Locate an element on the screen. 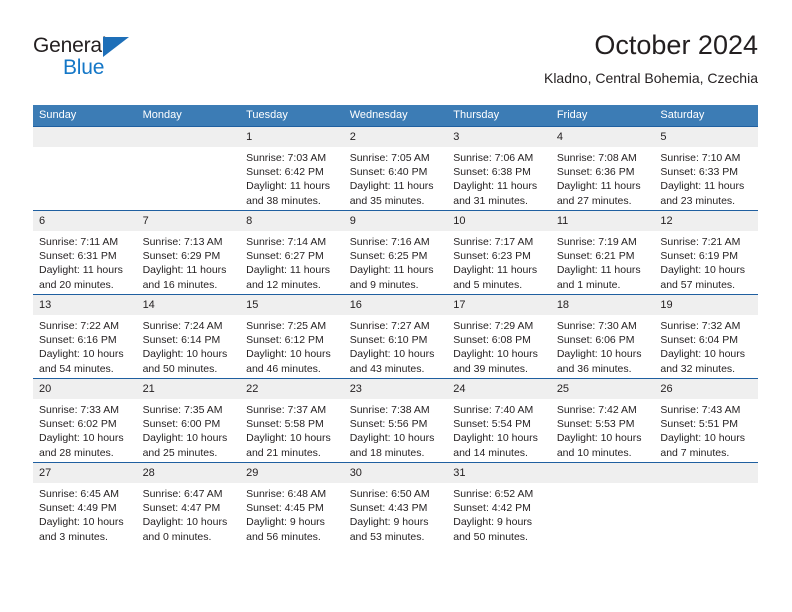 Image resolution: width=792 pixels, height=612 pixels. day-detail-line: Daylight: 9 hours is located at coordinates (389, 522).